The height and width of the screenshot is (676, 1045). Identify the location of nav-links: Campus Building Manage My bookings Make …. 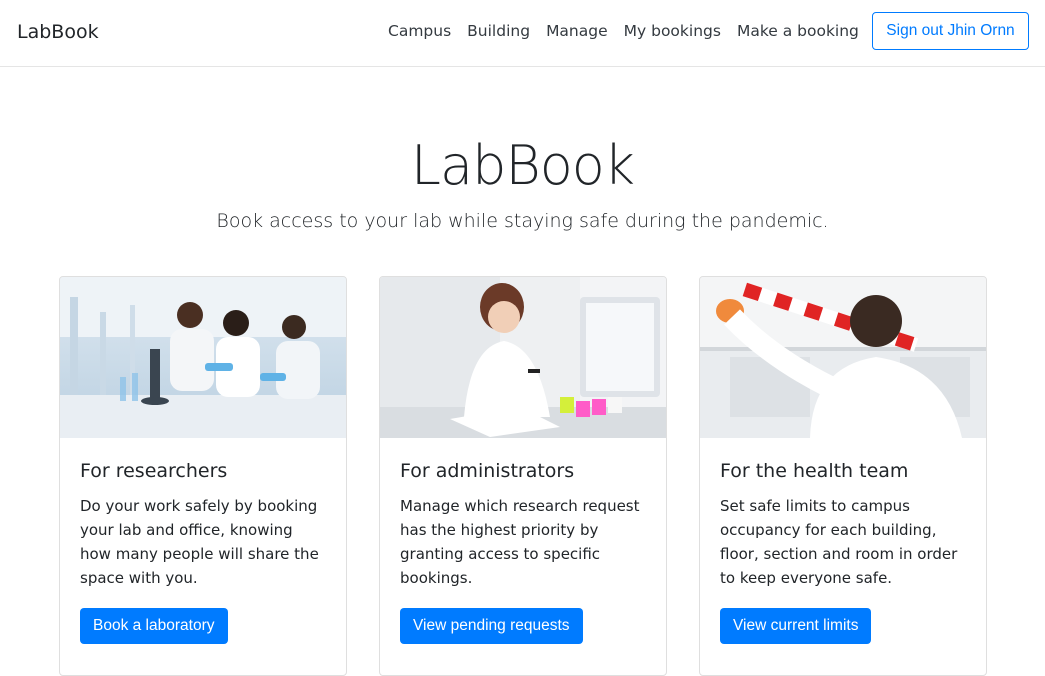
(623, 31).